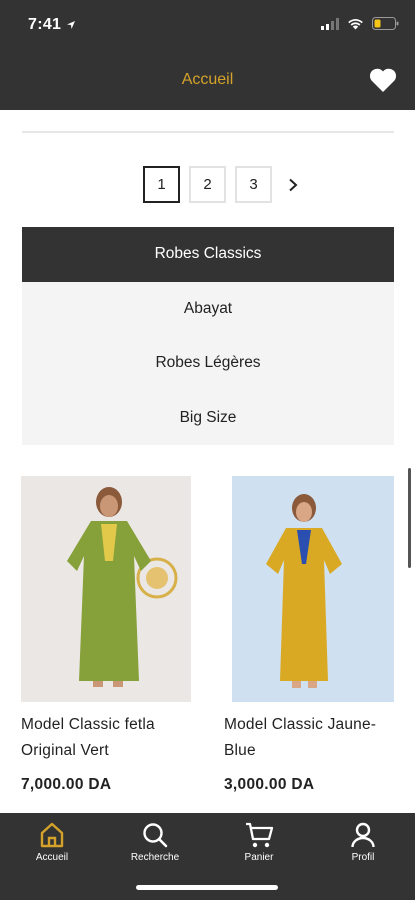 The width and height of the screenshot is (415, 900). What do you see at coordinates (208, 308) in the screenshot?
I see `category-item-abayat: Abayat` at bounding box center [208, 308].